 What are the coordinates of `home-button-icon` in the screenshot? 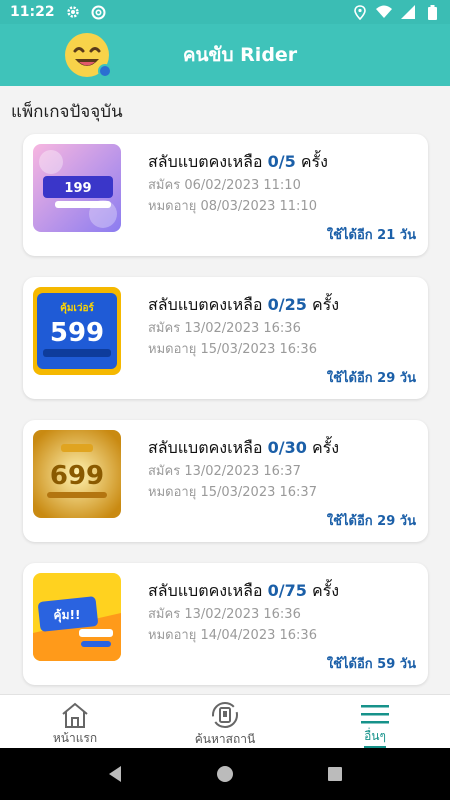 It's located at (225, 774).